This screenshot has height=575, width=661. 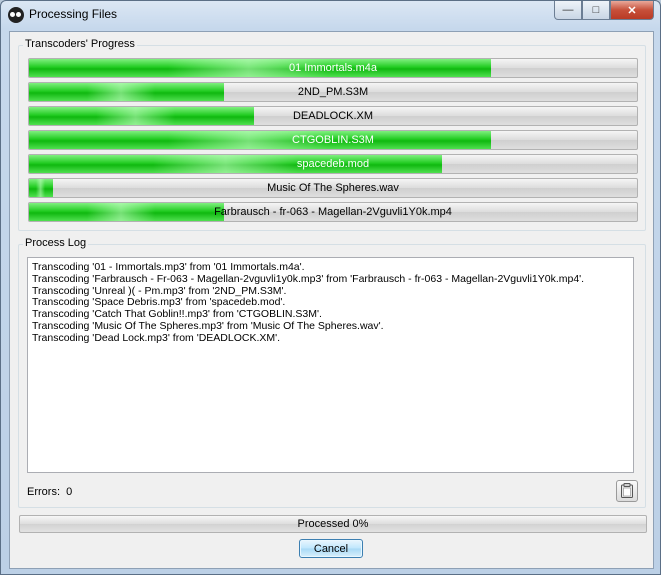 I want to click on window-controls: — □ ✕, so click(x=604, y=10).